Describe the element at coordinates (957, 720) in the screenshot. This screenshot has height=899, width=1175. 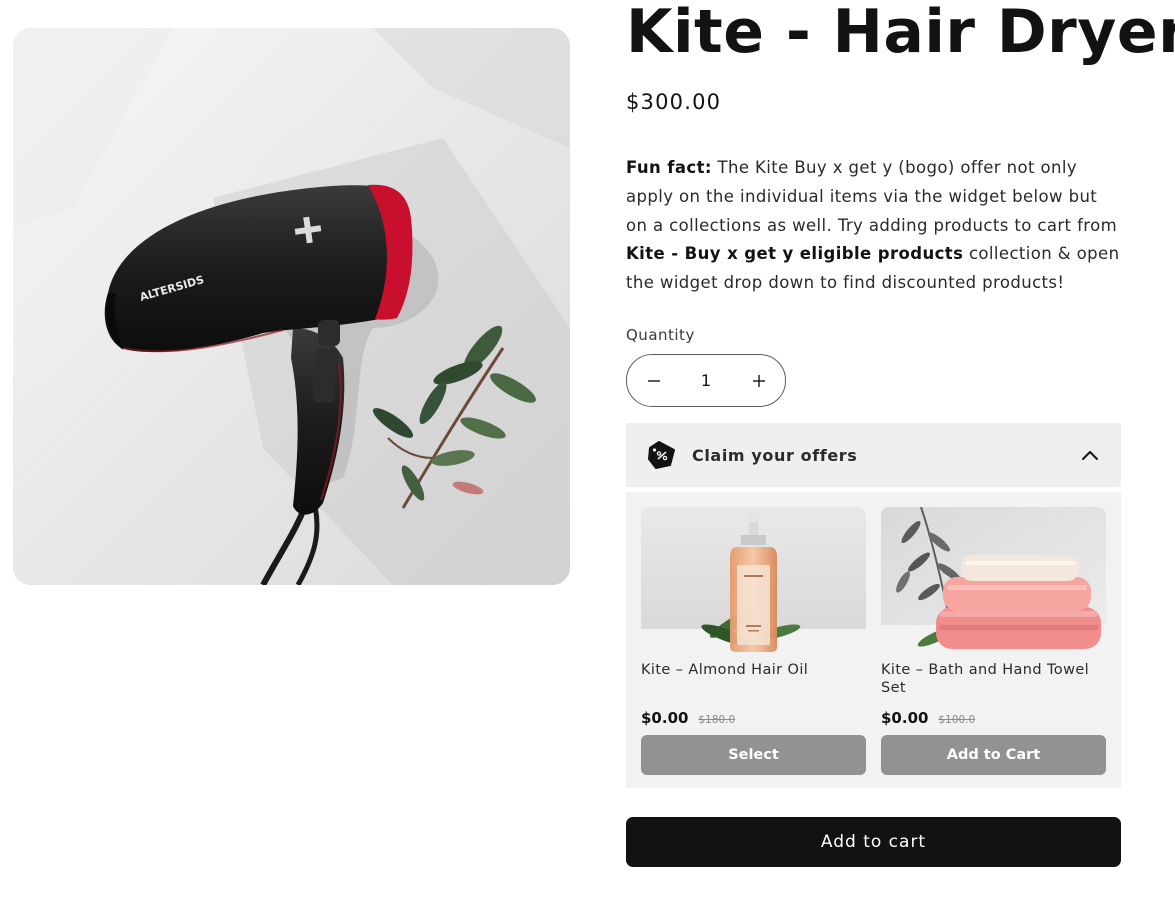
I see `offer-compare-price: $100.0` at that location.